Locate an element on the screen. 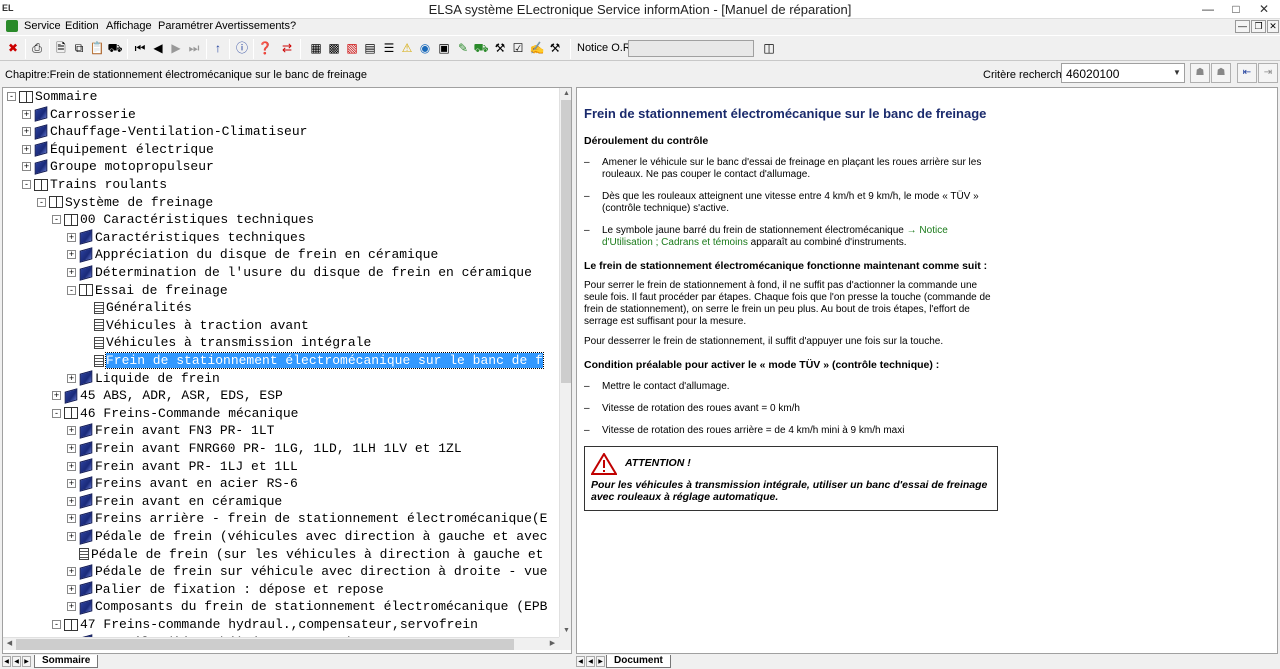  tree-node: - Trains roulants is located at coordinates (94, 184).